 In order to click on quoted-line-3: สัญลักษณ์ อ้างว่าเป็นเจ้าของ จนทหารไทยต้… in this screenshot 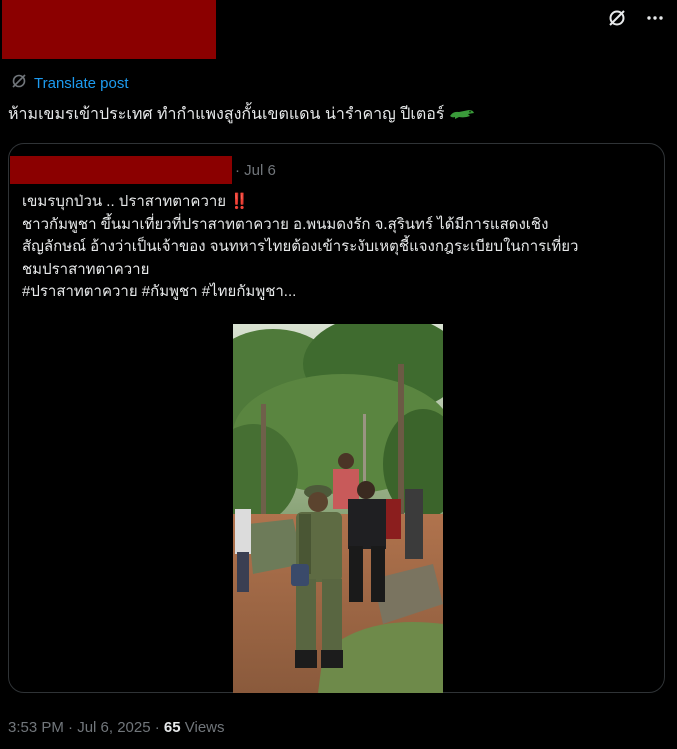, I will do `click(300, 246)`.